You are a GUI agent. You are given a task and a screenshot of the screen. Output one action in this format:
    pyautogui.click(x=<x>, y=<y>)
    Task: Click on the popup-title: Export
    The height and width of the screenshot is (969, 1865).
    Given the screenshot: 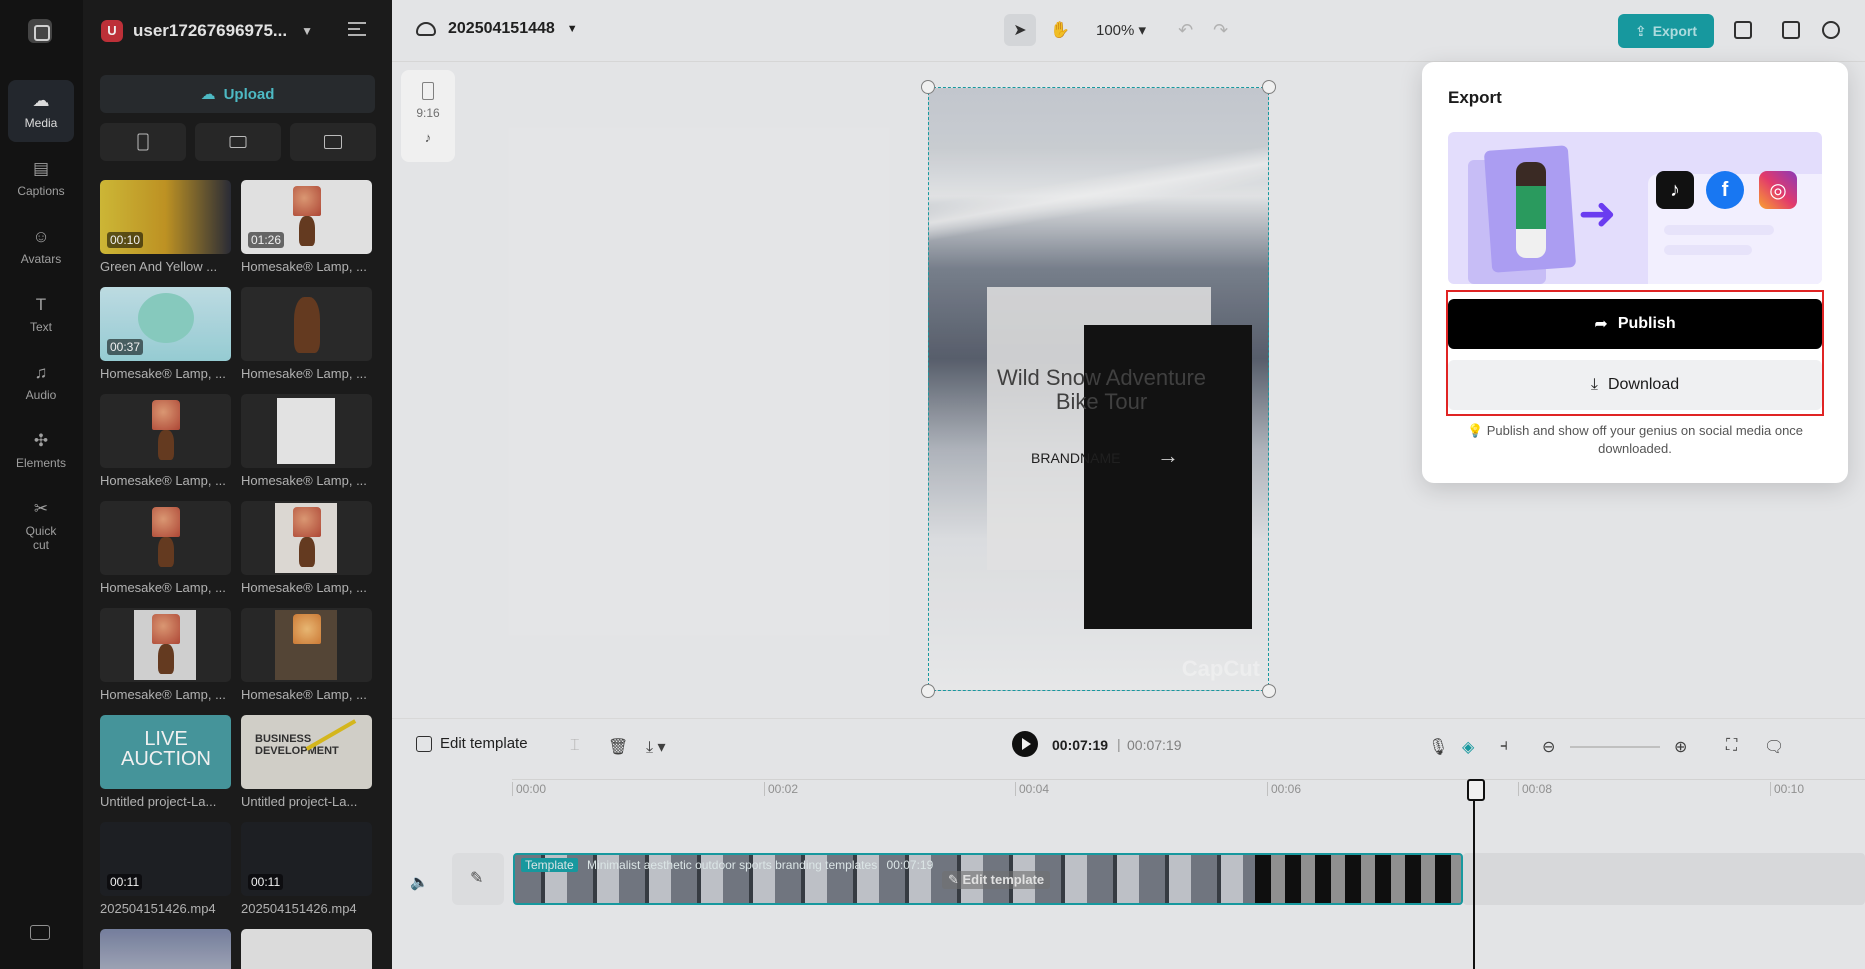 What is the action you would take?
    pyautogui.click(x=1475, y=97)
    